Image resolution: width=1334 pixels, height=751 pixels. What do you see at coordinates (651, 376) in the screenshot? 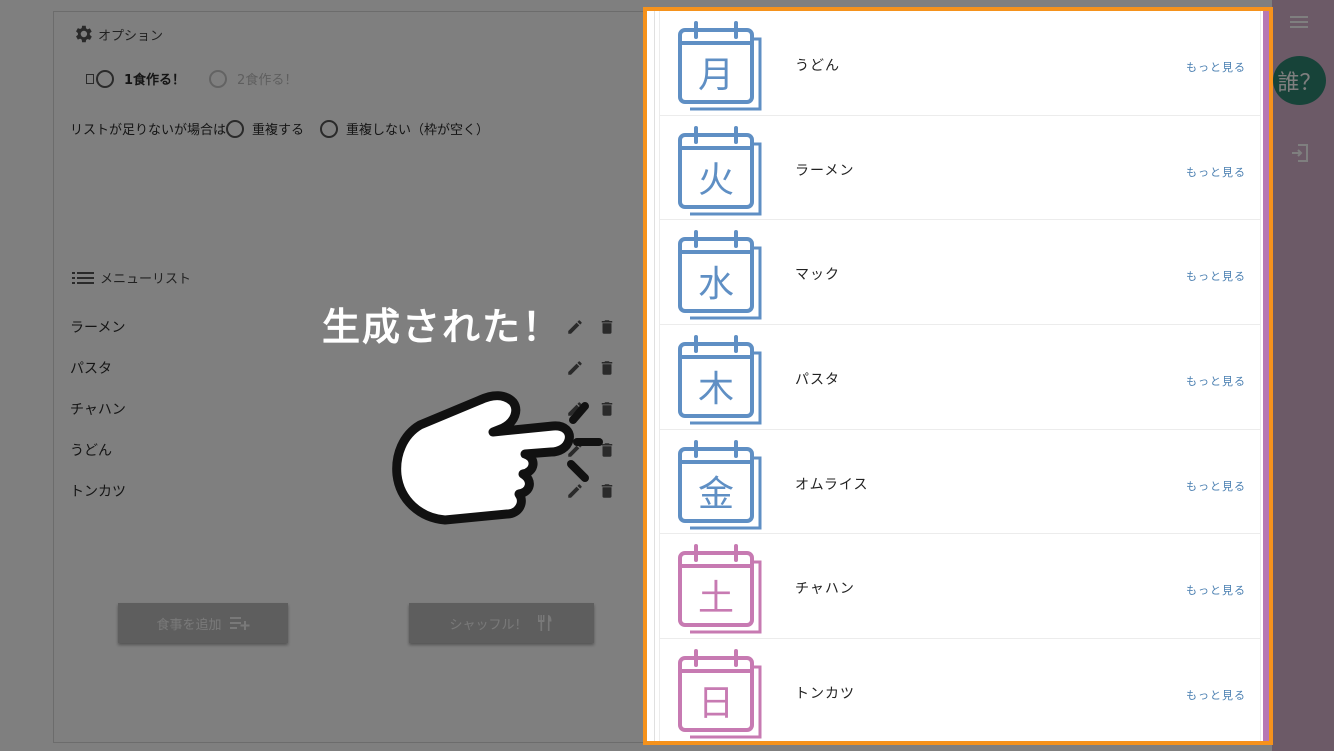
I see `dialog-scroll-strip` at bounding box center [651, 376].